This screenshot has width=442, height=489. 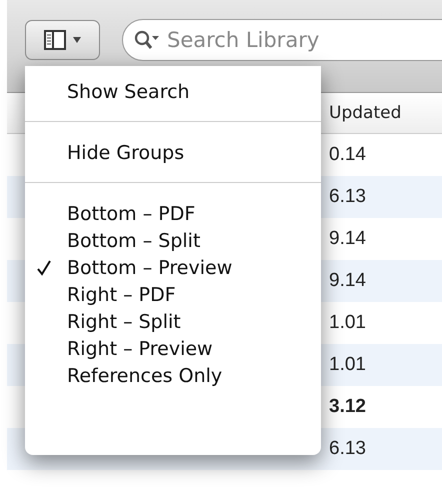 What do you see at coordinates (55, 40) in the screenshot?
I see `panes-icon` at bounding box center [55, 40].